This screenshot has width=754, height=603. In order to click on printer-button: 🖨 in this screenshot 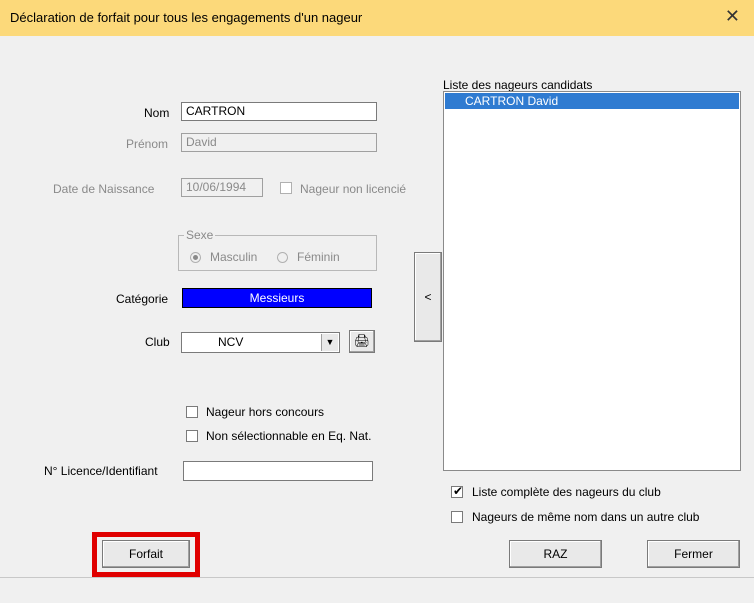, I will do `click(362, 341)`.